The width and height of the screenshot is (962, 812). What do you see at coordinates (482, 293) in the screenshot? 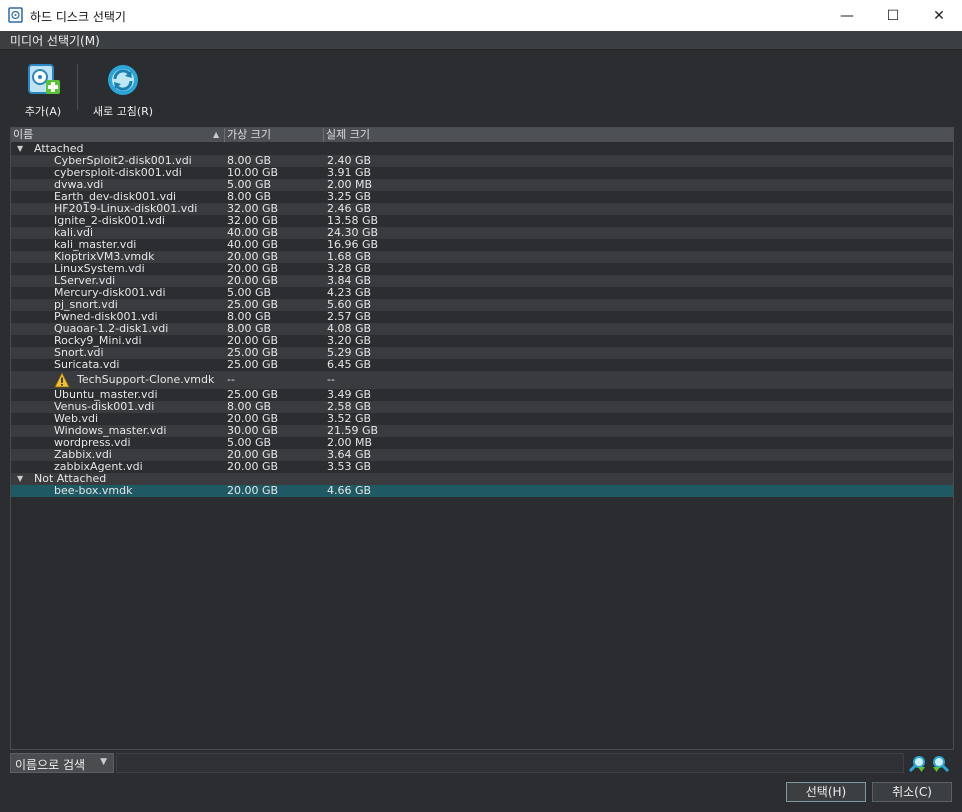
I see `table-row: Mercury-disk001.vdi 5.00 GB 4.23 GB` at bounding box center [482, 293].